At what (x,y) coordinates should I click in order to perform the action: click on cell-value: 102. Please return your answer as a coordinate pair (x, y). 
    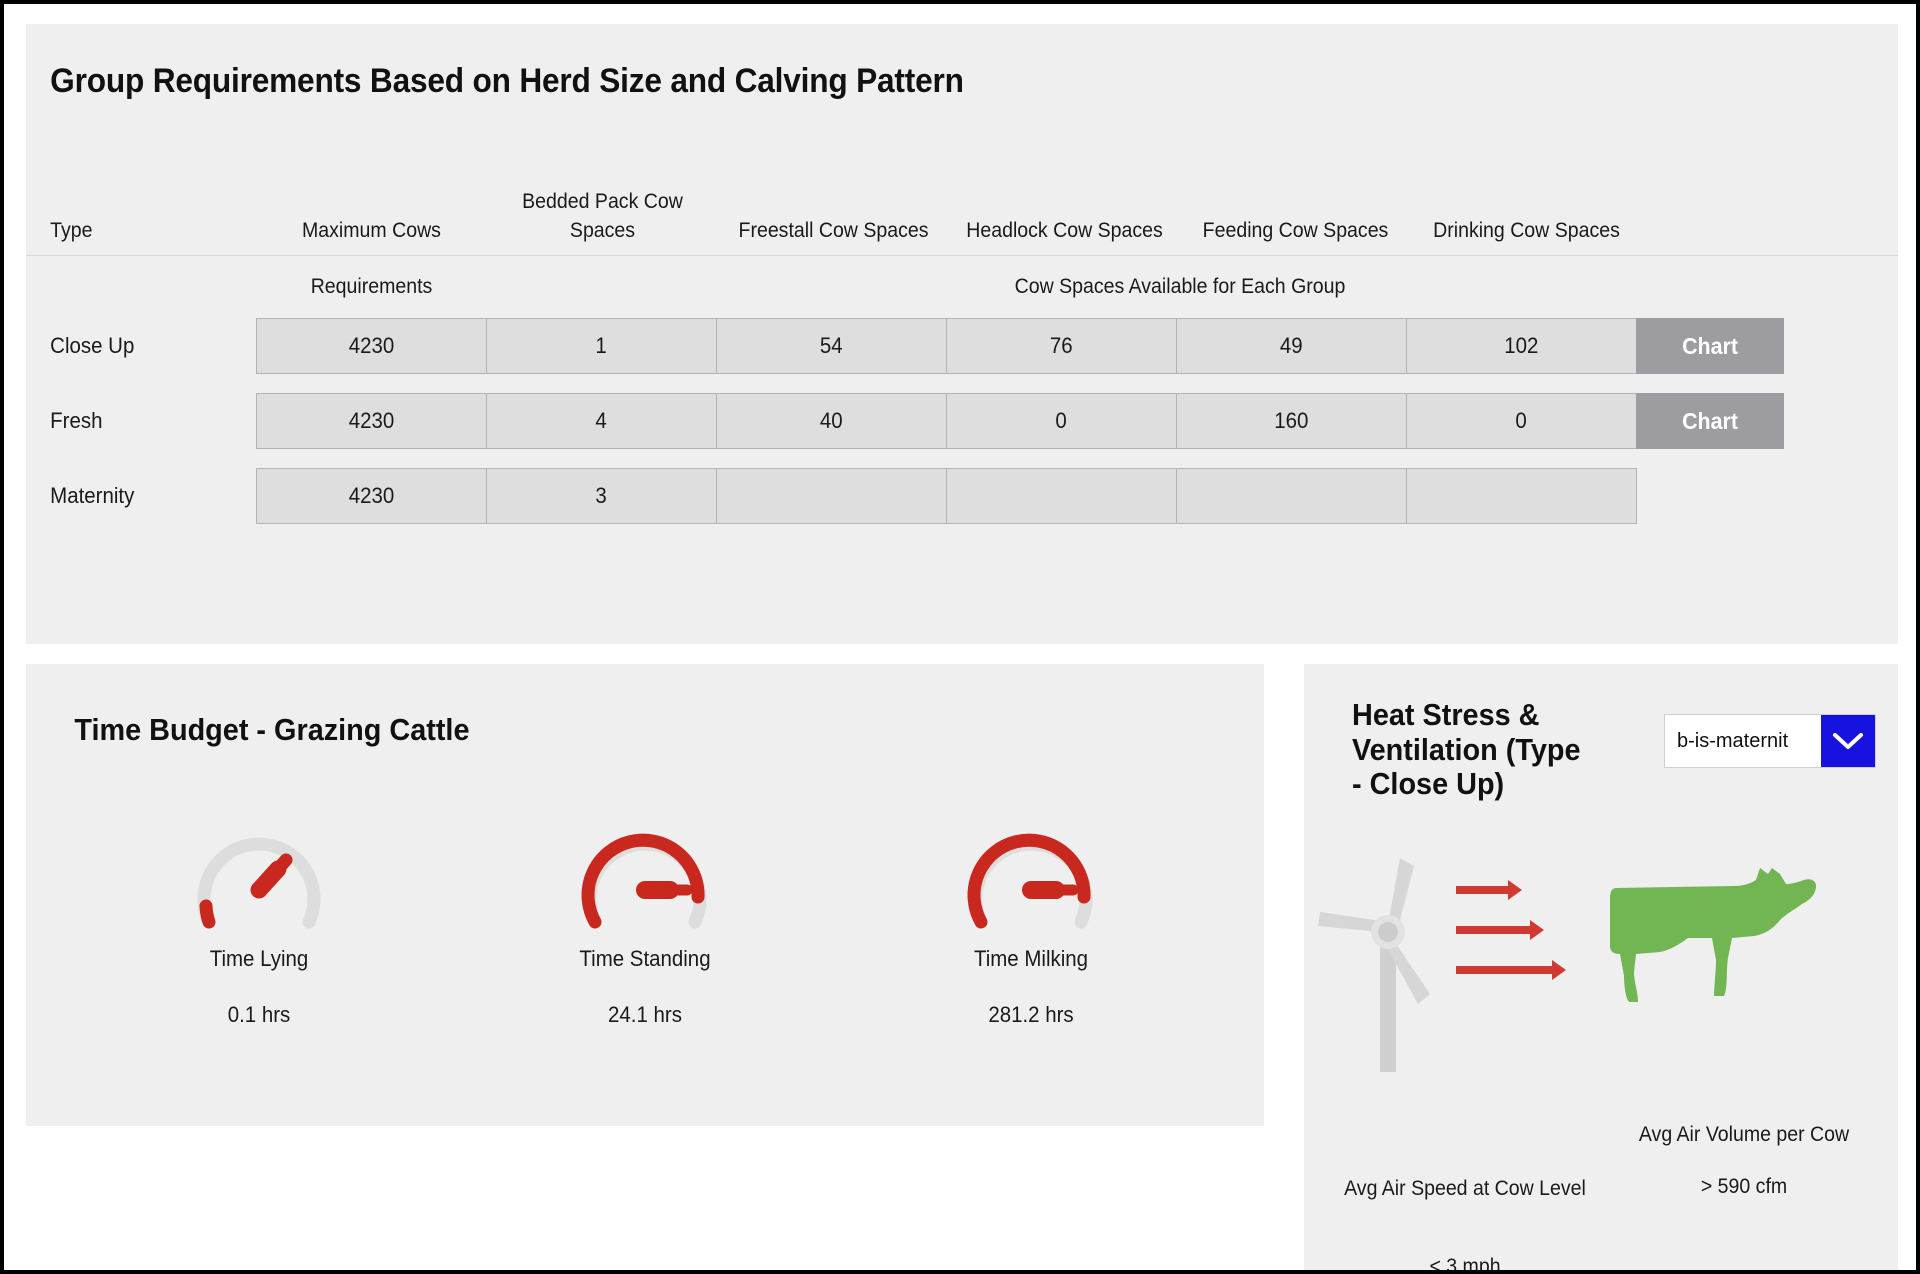
    Looking at the image, I should click on (1521, 345).